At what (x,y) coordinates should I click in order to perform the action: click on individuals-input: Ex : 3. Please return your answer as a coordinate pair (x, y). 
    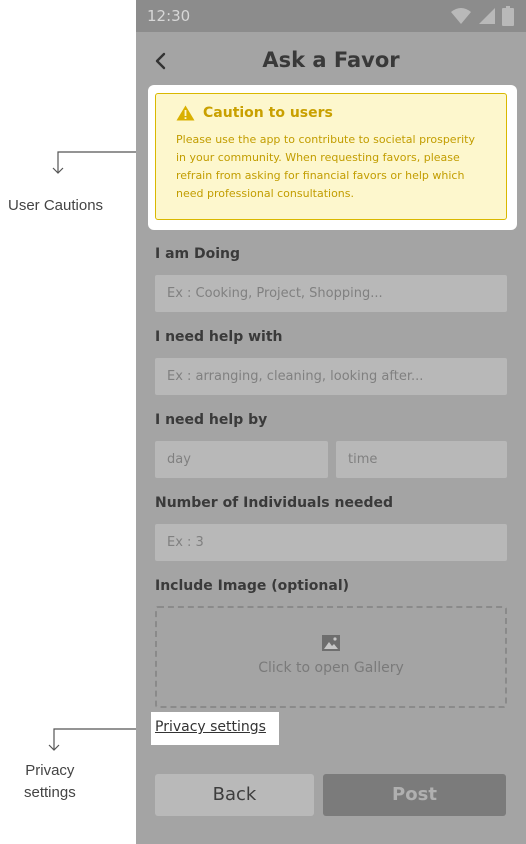
    Looking at the image, I should click on (331, 542).